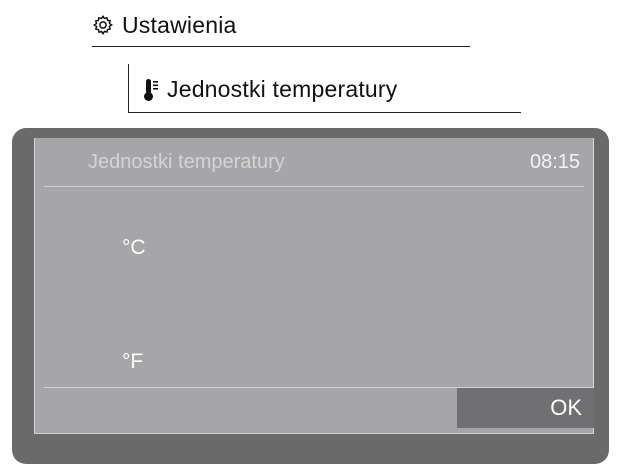 This screenshot has height=472, width=619. What do you see at coordinates (281, 27) in the screenshot?
I see `breadcrumb-settings: Ustawienia` at bounding box center [281, 27].